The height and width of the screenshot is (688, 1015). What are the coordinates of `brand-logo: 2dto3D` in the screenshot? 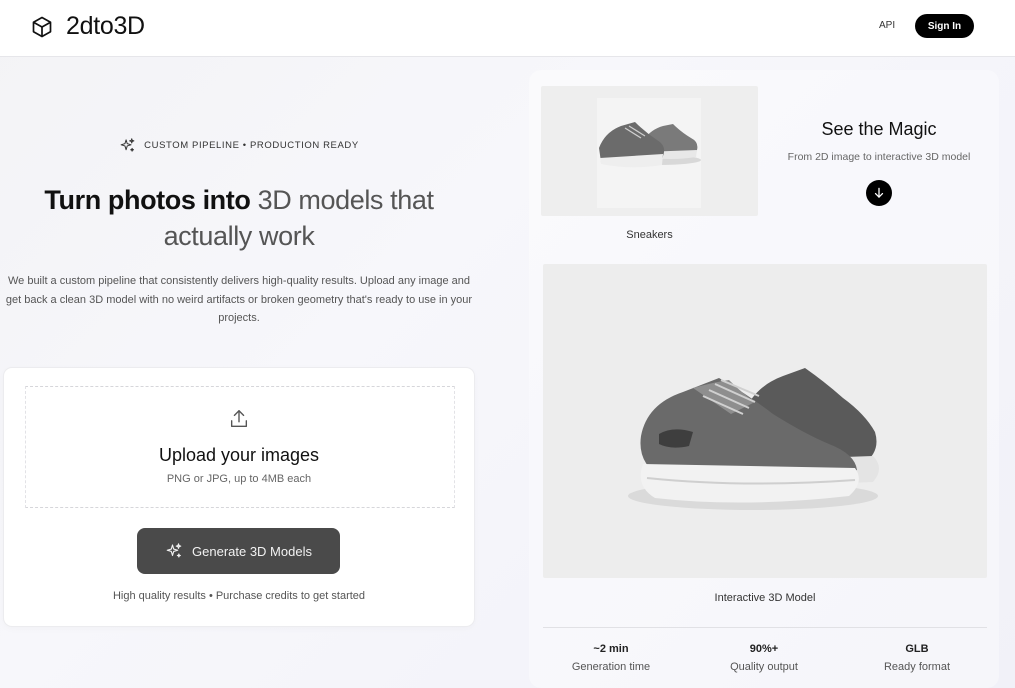 It's located at (87, 26).